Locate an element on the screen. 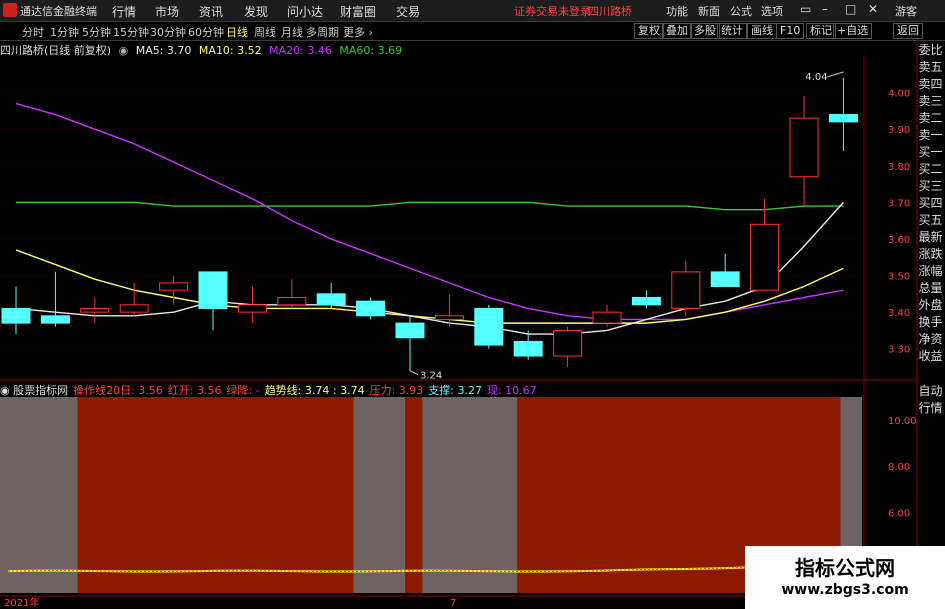 The width and height of the screenshot is (945, 609). watermark-title: 指标公式网 is located at coordinates (845, 568).